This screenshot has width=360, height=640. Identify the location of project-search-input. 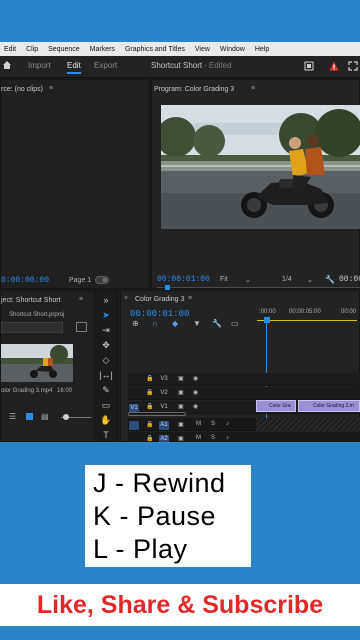
(32, 327).